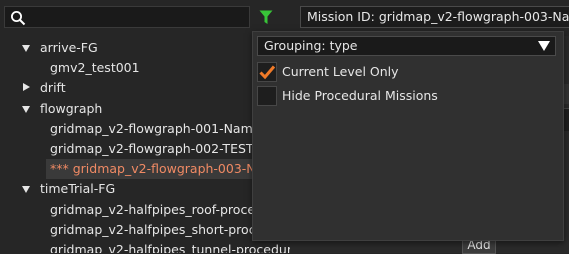  I want to click on hide-procedural-checkbox, so click(267, 96).